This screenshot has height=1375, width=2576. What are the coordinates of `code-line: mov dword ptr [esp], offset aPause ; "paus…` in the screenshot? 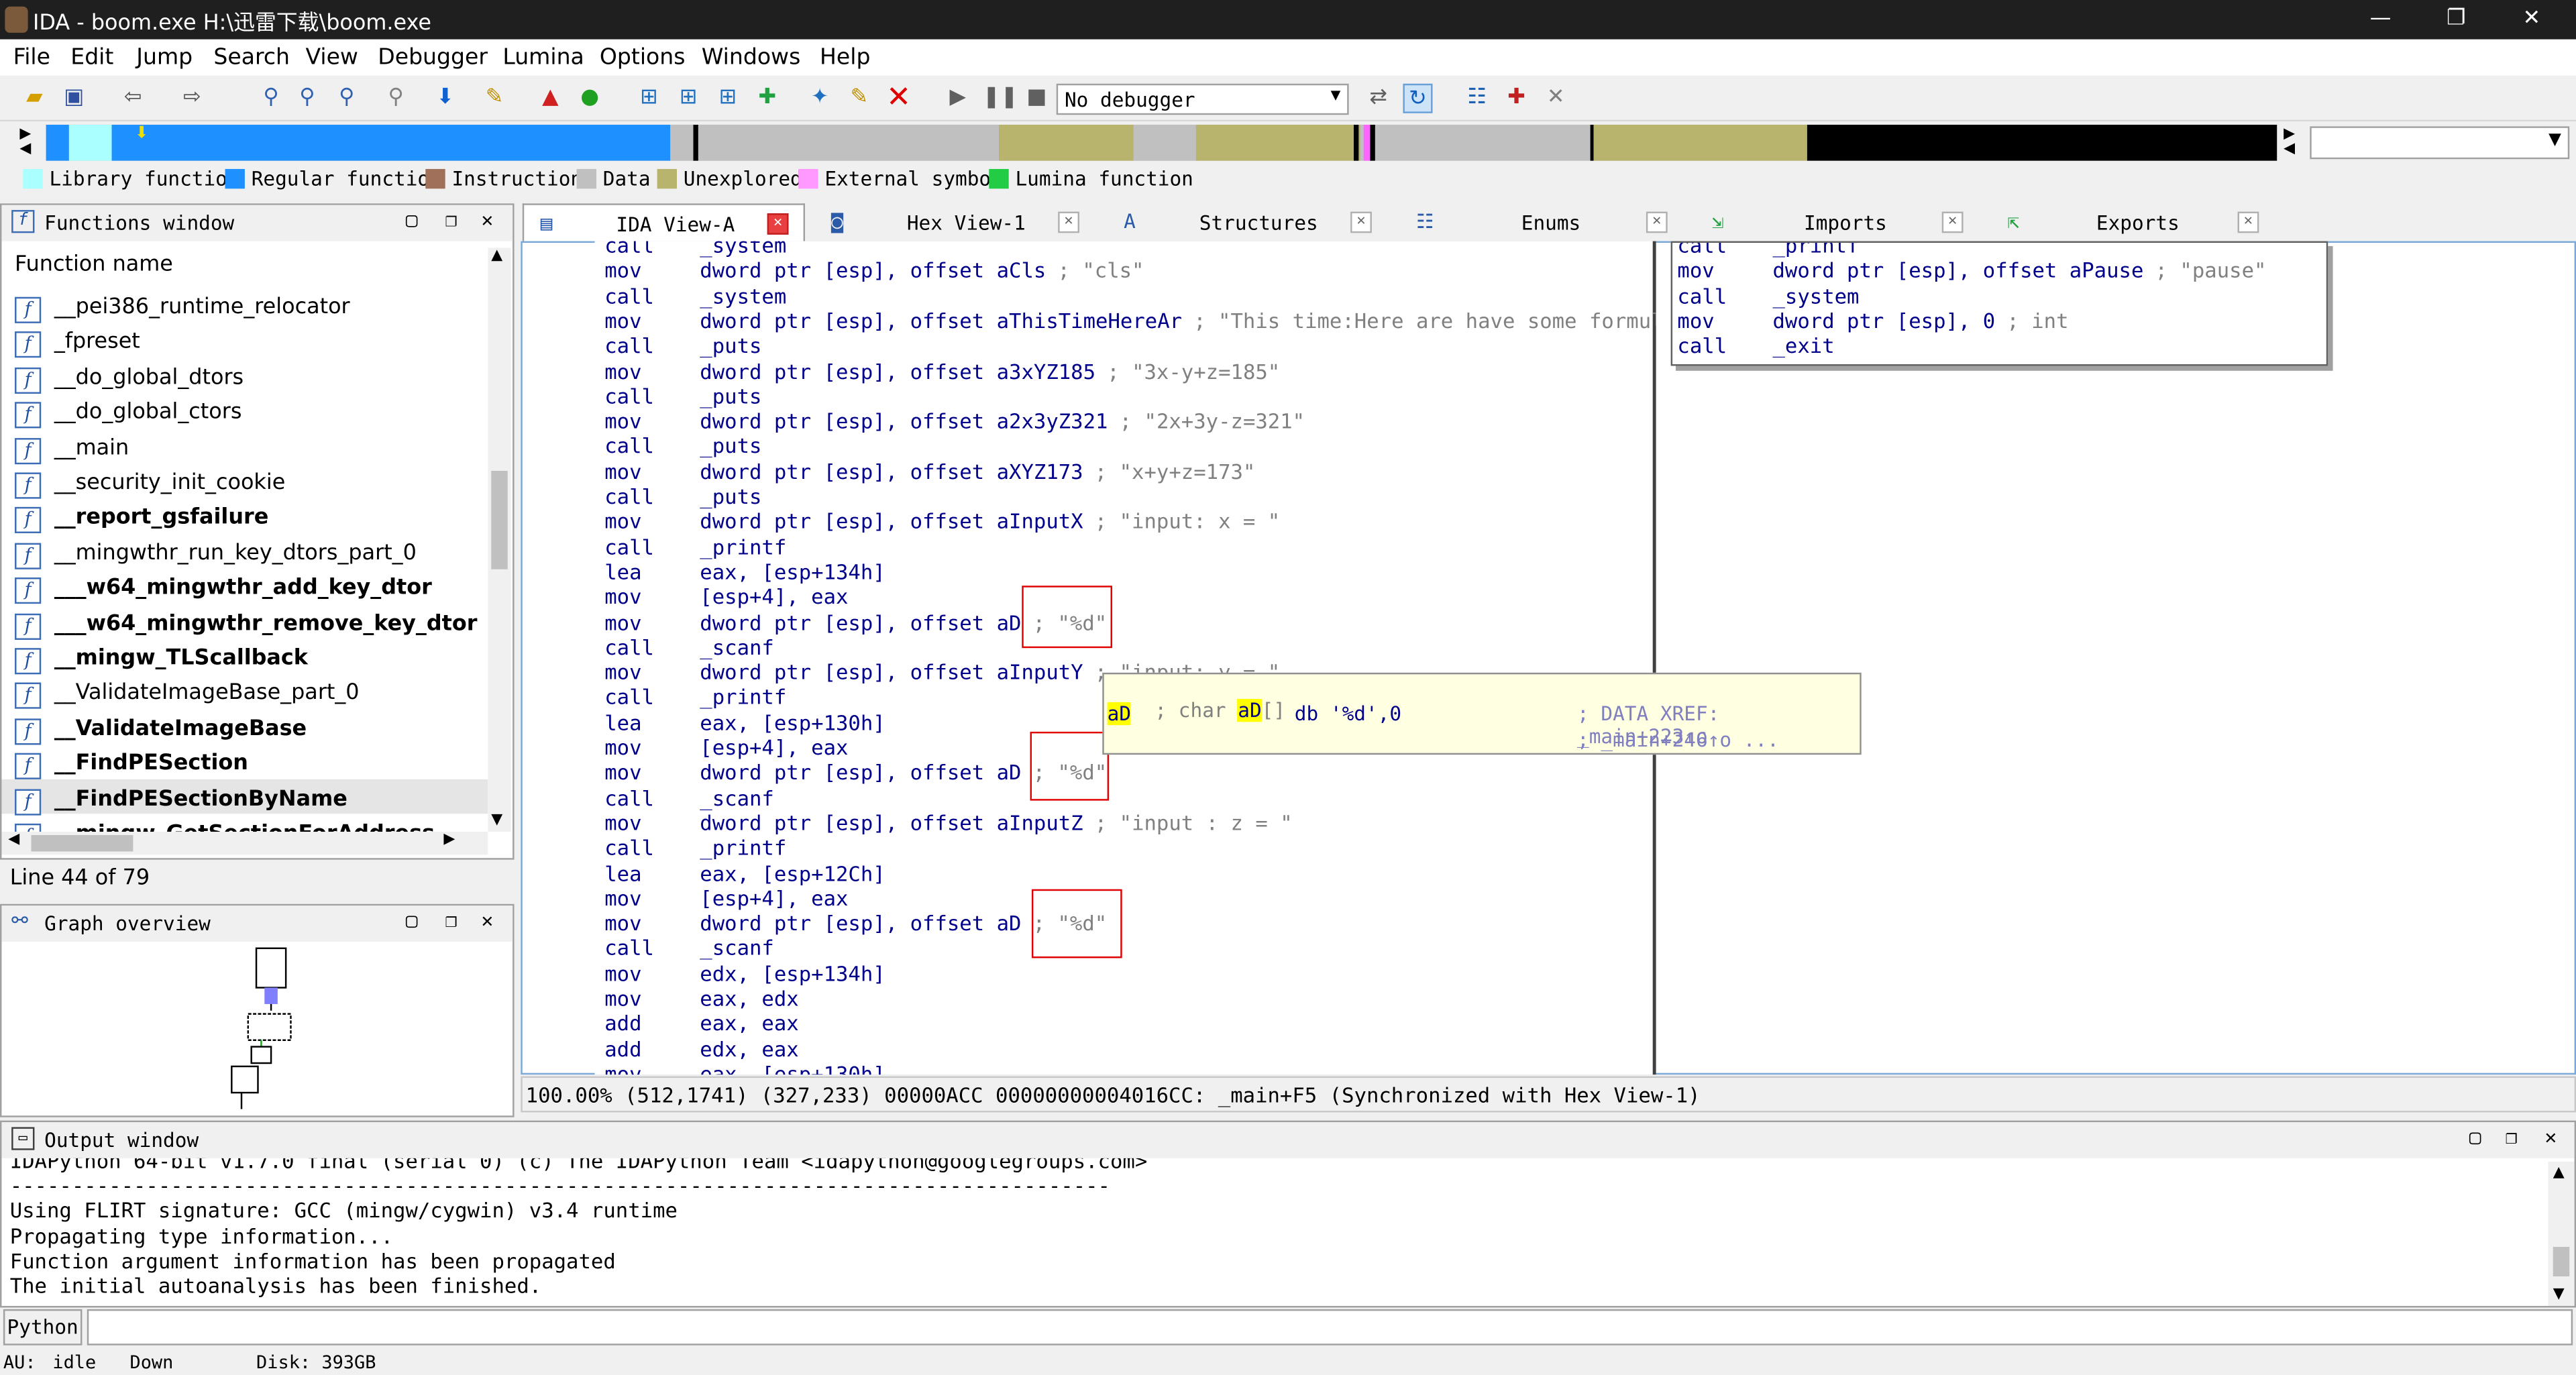 It's located at (1971, 271).